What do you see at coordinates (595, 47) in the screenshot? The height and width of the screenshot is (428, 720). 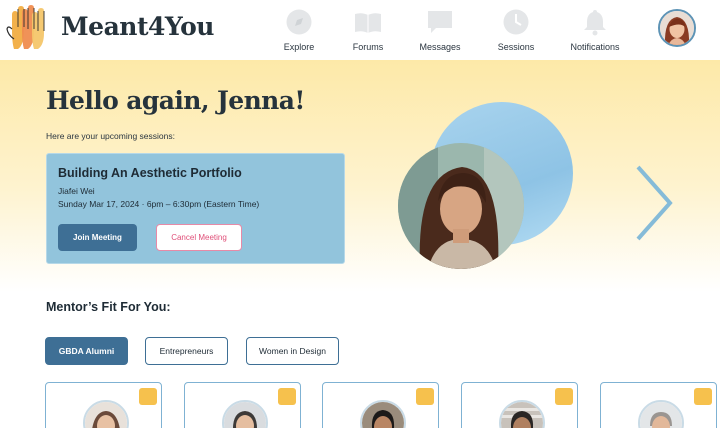 I see `nav-label-notifications: Notifications` at bounding box center [595, 47].